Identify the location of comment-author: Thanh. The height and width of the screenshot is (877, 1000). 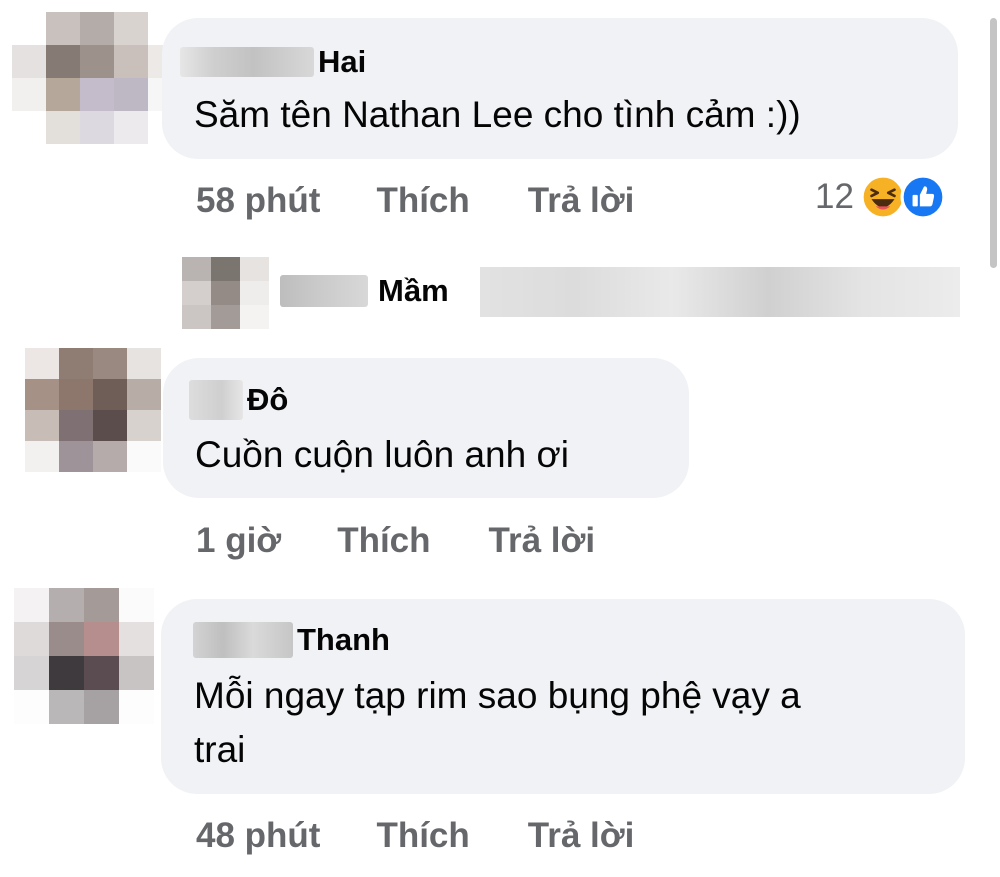
(343, 640).